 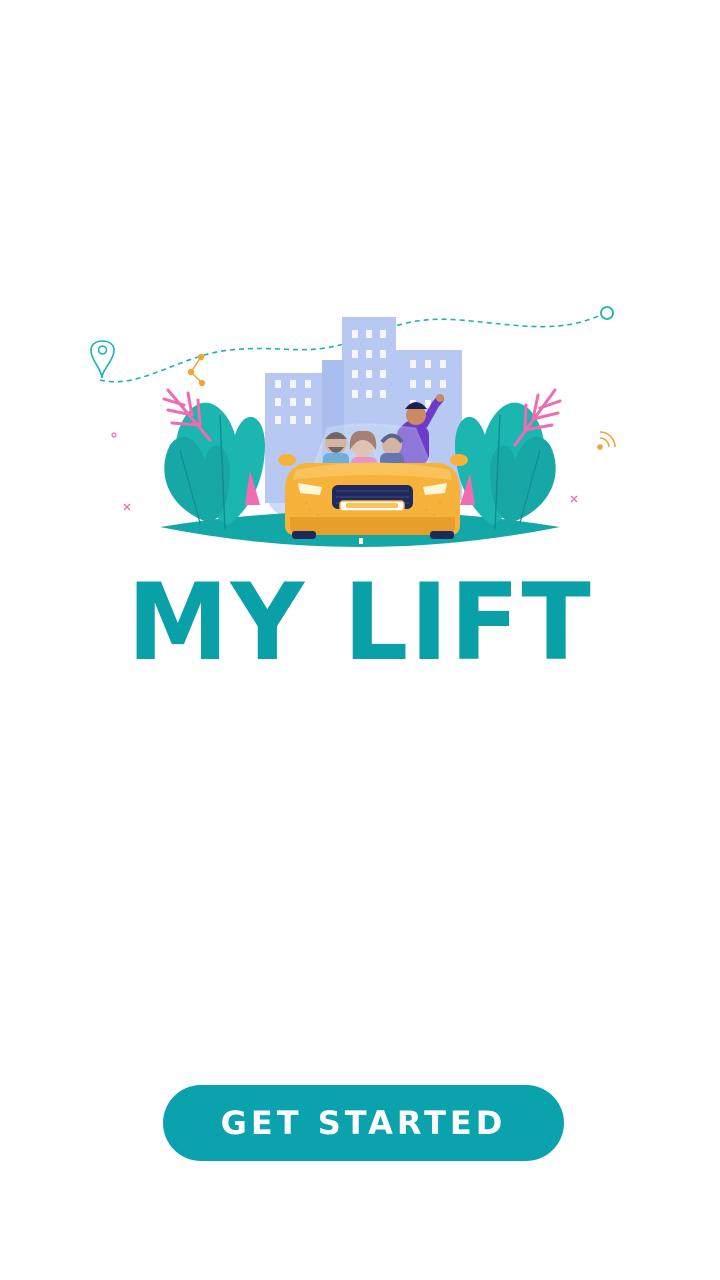 What do you see at coordinates (606, 440) in the screenshot?
I see `signal-waves-icon` at bounding box center [606, 440].